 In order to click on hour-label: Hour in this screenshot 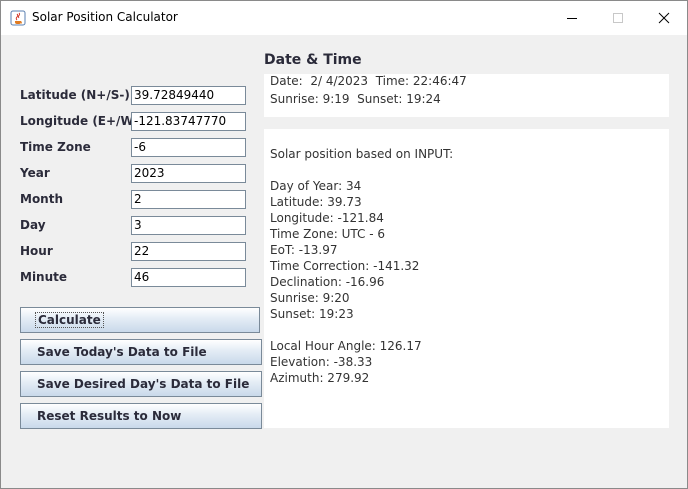, I will do `click(36, 251)`.